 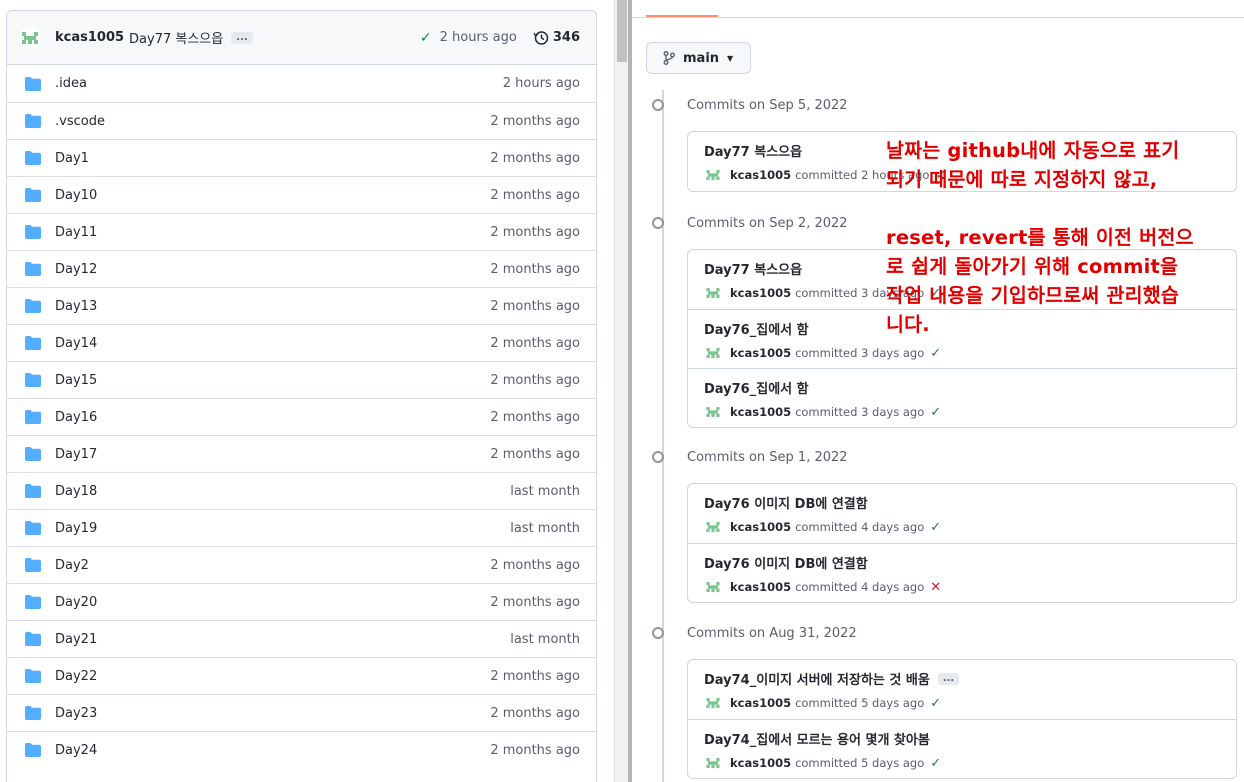 What do you see at coordinates (301, 379) in the screenshot?
I see `file-row: Day15 2 months ago` at bounding box center [301, 379].